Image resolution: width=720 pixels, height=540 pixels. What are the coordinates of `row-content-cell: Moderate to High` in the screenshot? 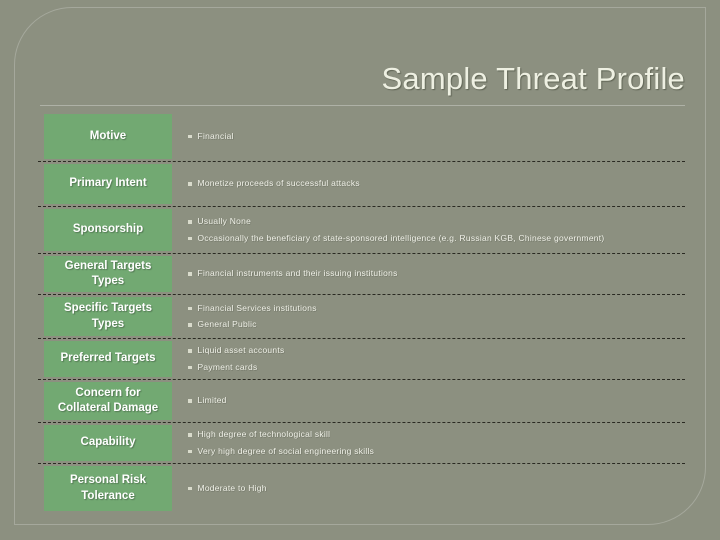 It's located at (431, 488).